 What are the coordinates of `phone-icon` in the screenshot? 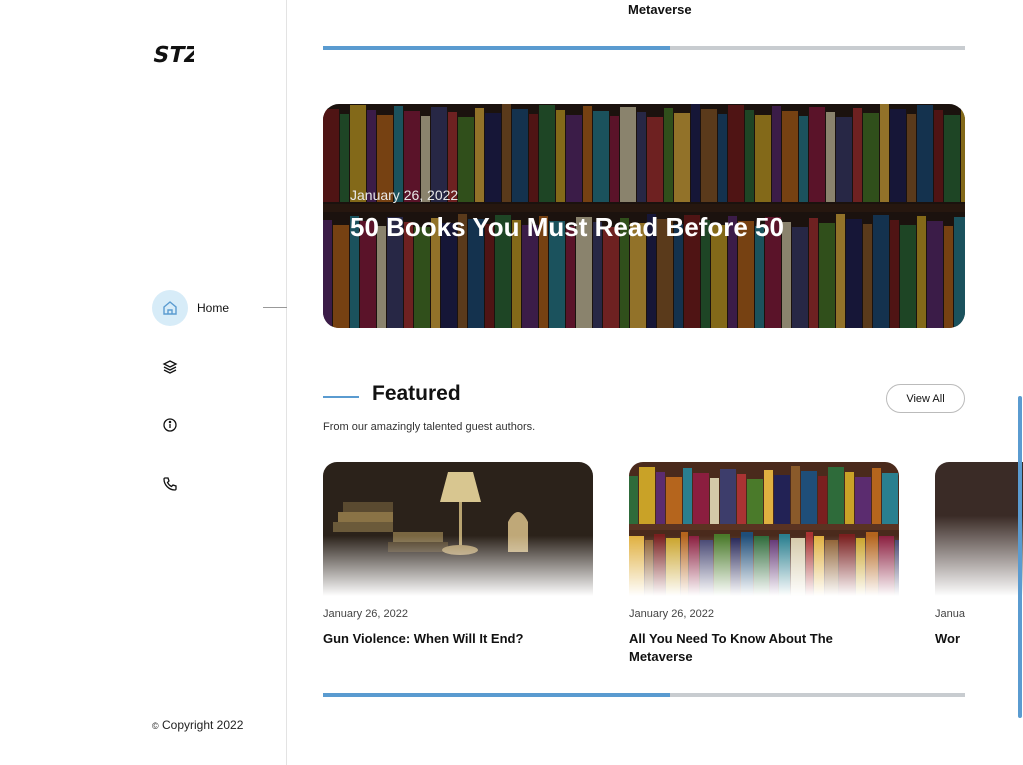 It's located at (170, 484).